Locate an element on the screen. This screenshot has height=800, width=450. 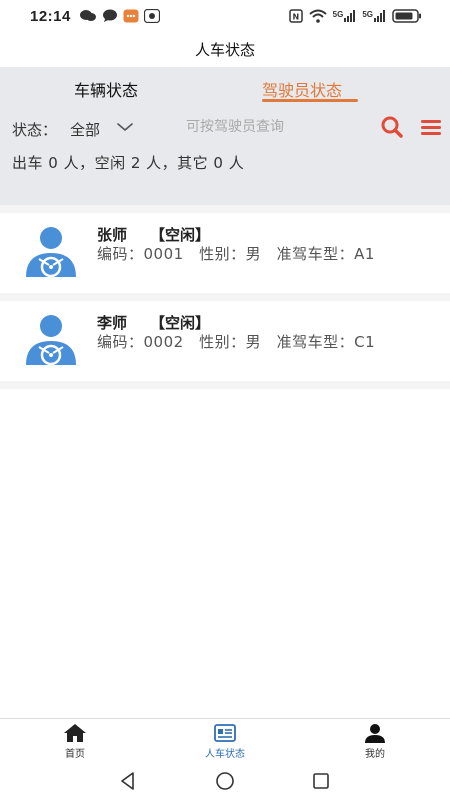
status-filter-dropdown: 全部 is located at coordinates (85, 129).